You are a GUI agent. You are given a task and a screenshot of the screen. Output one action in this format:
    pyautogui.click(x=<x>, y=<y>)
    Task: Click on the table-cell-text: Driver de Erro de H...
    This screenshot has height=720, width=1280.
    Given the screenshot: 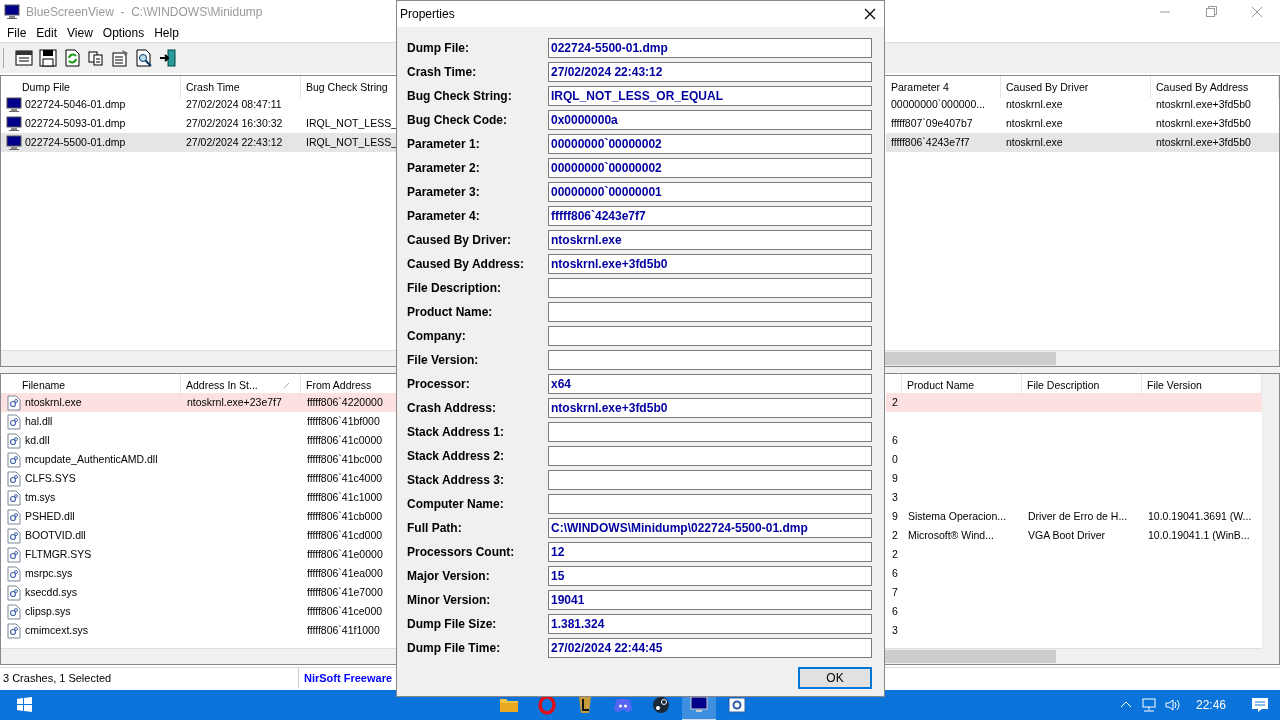 What is the action you would take?
    pyautogui.click(x=1078, y=516)
    